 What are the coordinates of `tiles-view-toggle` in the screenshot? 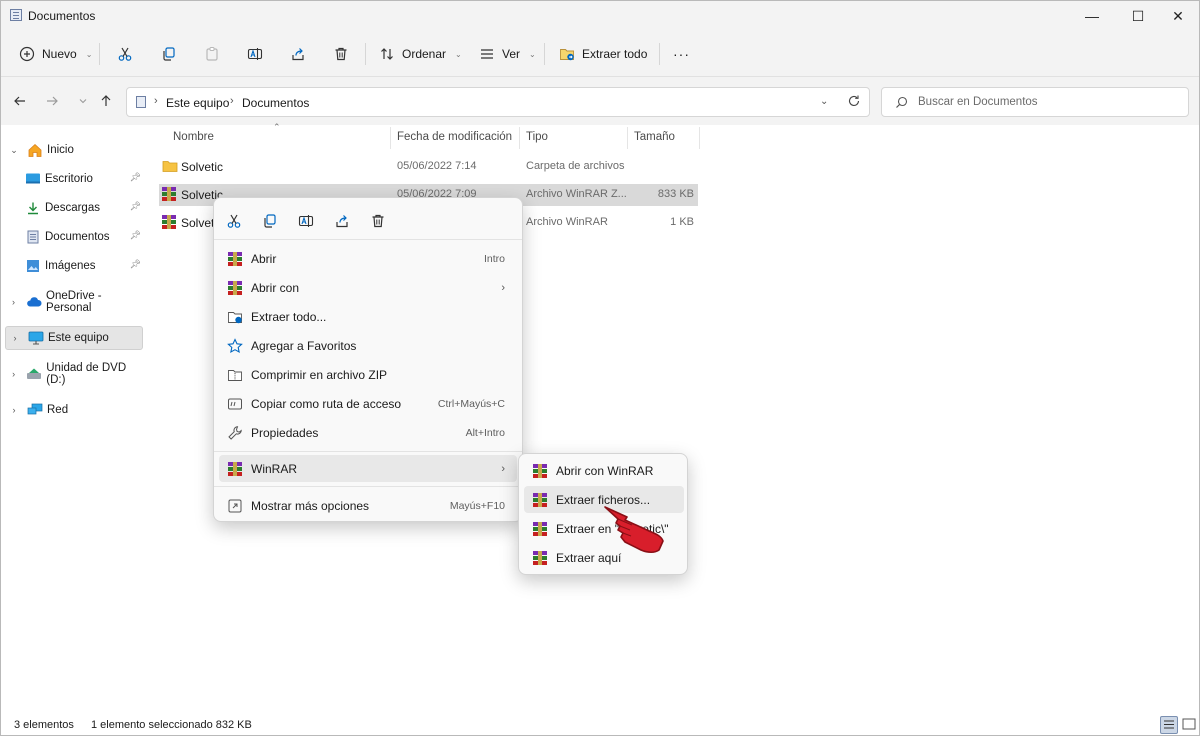 It's located at (1190, 725).